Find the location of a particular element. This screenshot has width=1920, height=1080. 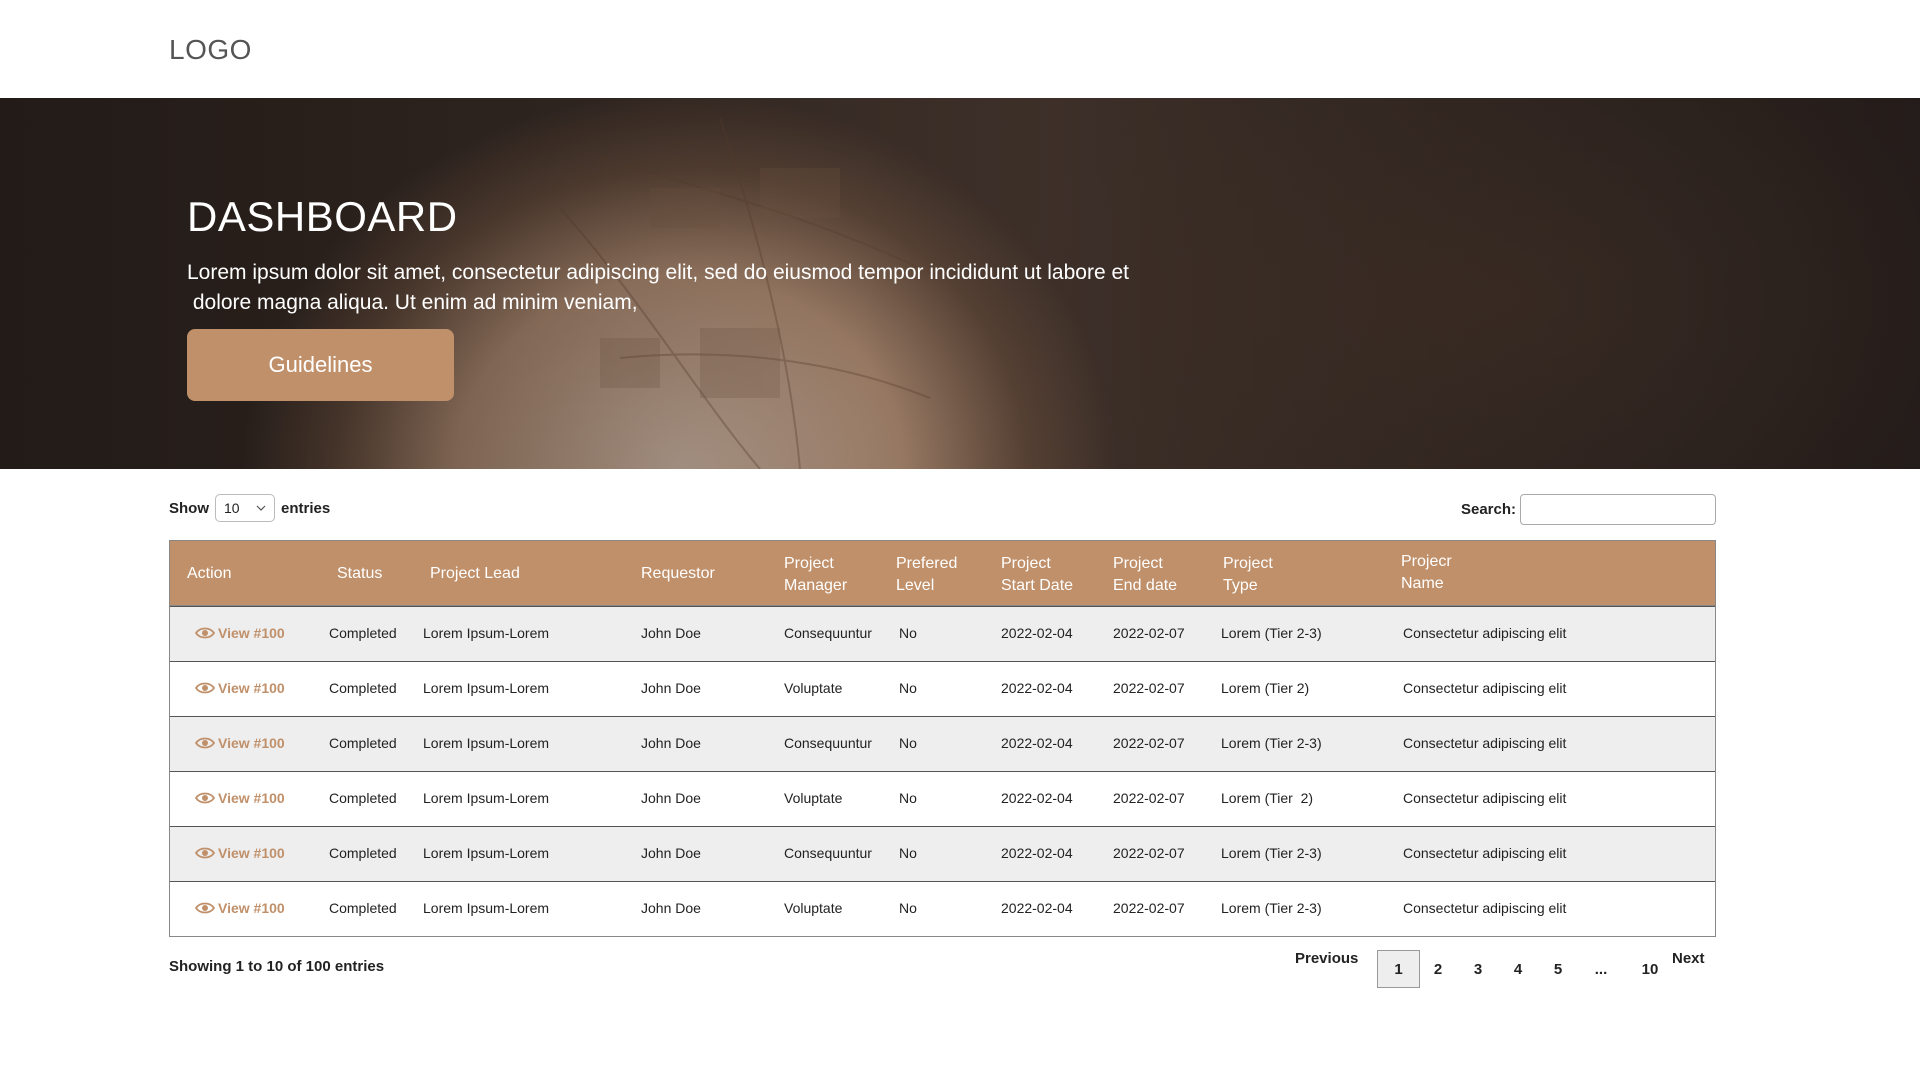

page-button-2: 2 is located at coordinates (1438, 969).